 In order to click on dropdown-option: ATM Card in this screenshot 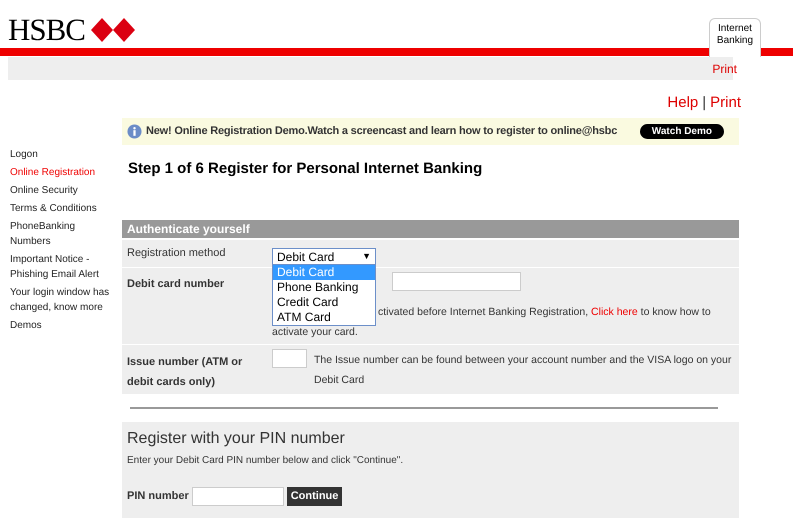, I will do `click(324, 317)`.